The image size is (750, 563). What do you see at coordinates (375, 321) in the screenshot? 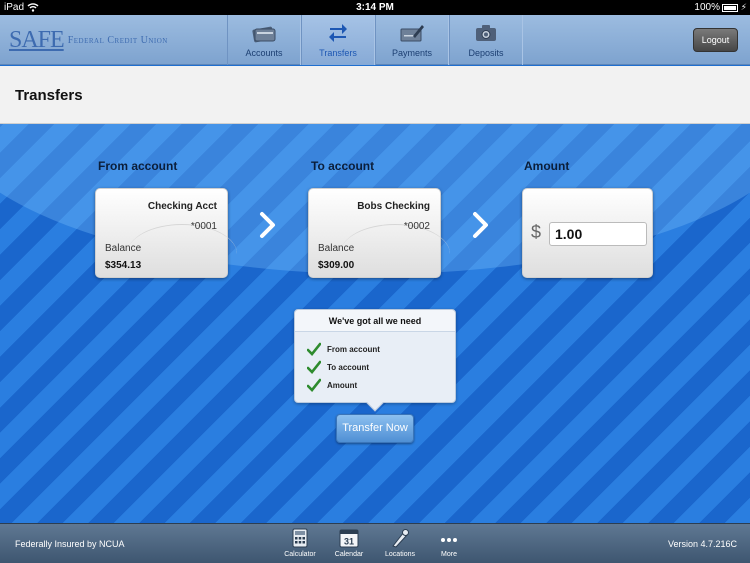
I see `checklist-title: We've got all we need` at bounding box center [375, 321].